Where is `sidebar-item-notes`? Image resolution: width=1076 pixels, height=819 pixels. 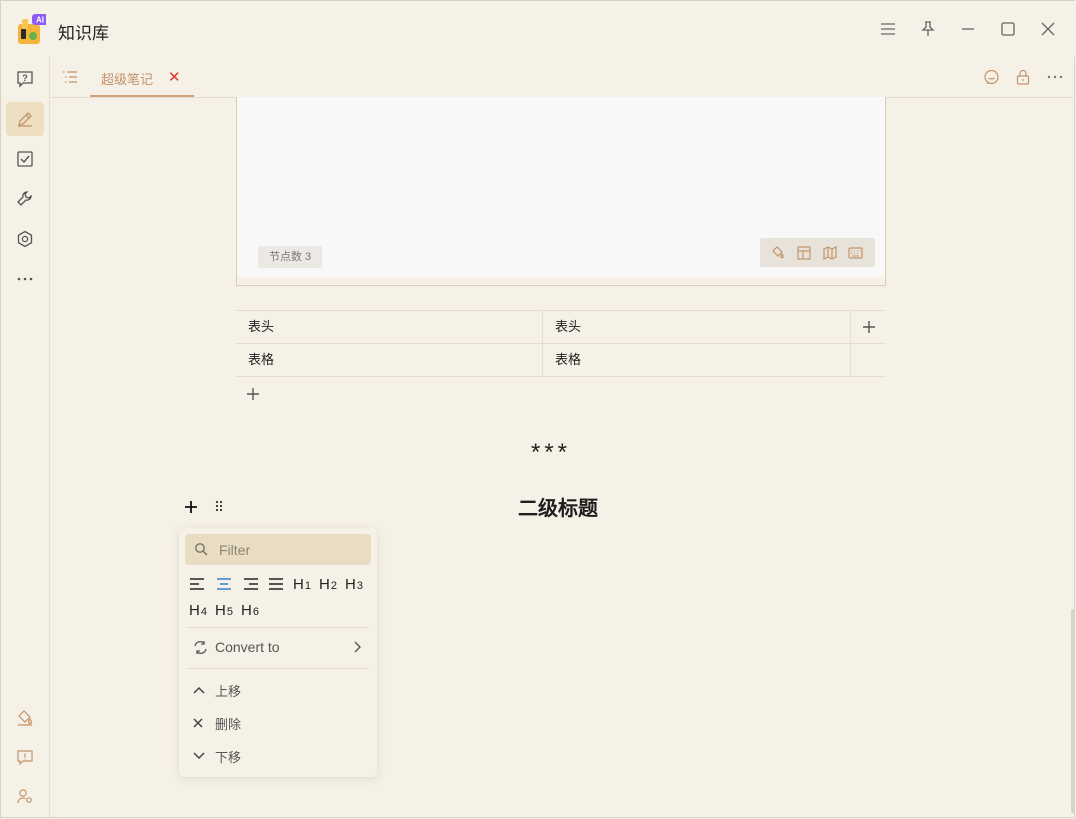 sidebar-item-notes is located at coordinates (25, 119).